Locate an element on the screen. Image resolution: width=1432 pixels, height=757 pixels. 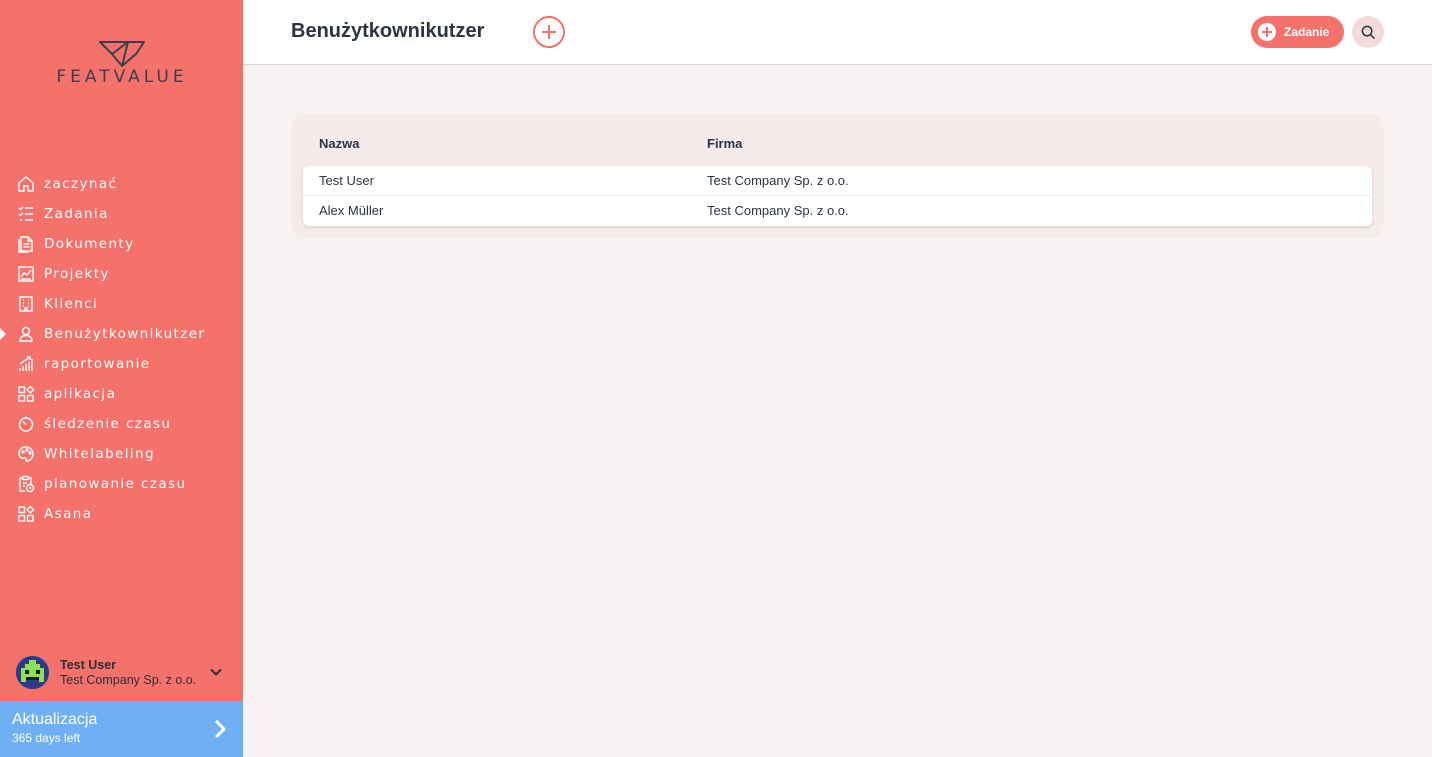
page-title: Benużytkownikutzer is located at coordinates (388, 31).